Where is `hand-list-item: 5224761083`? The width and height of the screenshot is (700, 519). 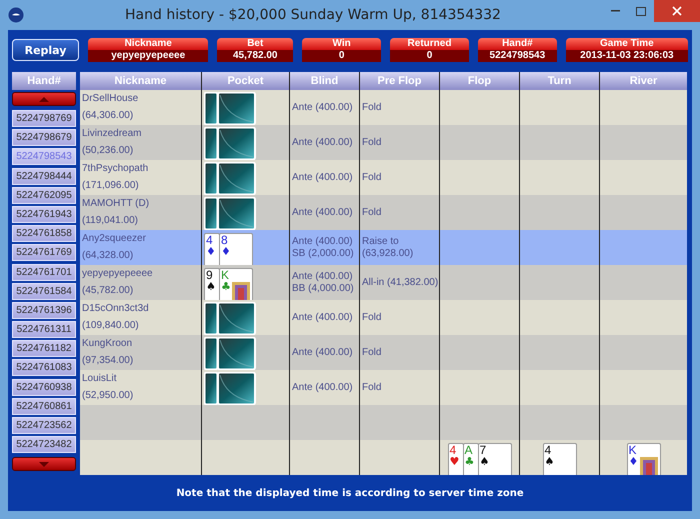 hand-list-item: 5224761083 is located at coordinates (44, 367).